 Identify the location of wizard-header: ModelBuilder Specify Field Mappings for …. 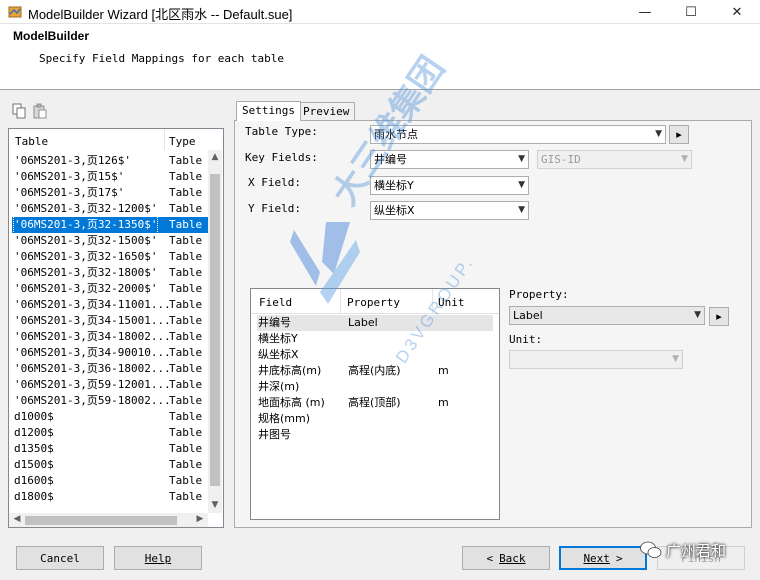
(380, 57).